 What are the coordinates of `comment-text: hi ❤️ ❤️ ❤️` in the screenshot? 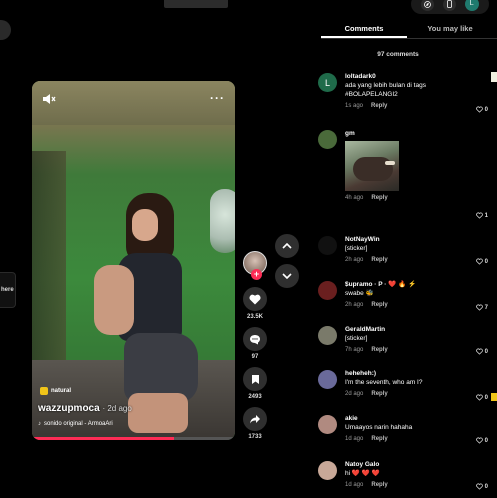 It's located at (362, 473).